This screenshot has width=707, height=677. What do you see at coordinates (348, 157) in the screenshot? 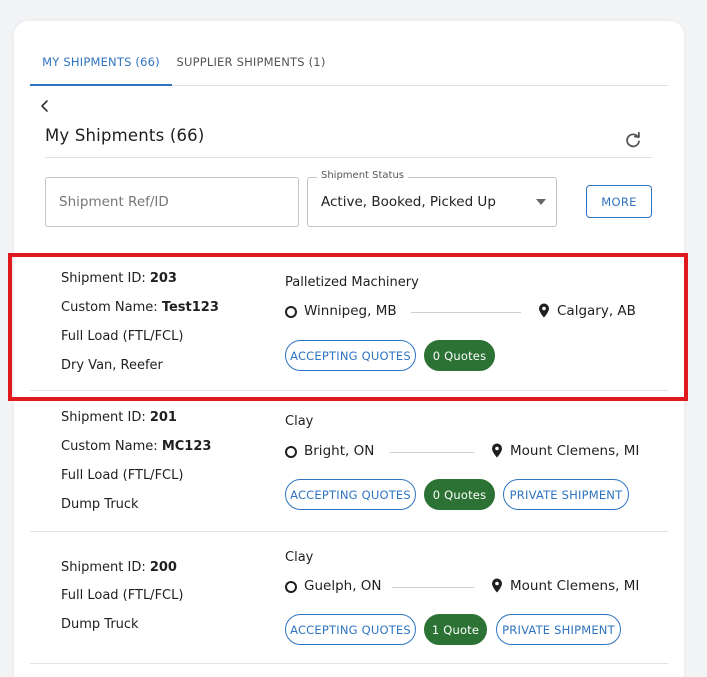
I see `title-divider` at bounding box center [348, 157].